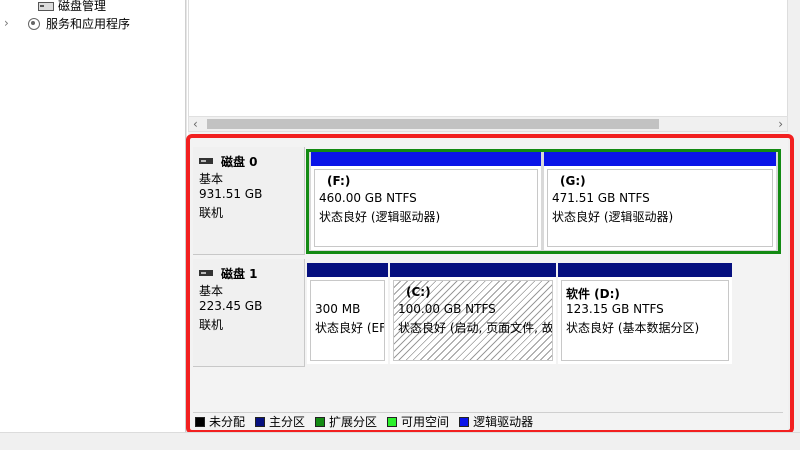 The height and width of the screenshot is (450, 800). I want to click on partition-status: 状态良好 (基本数据分区), so click(633, 328).